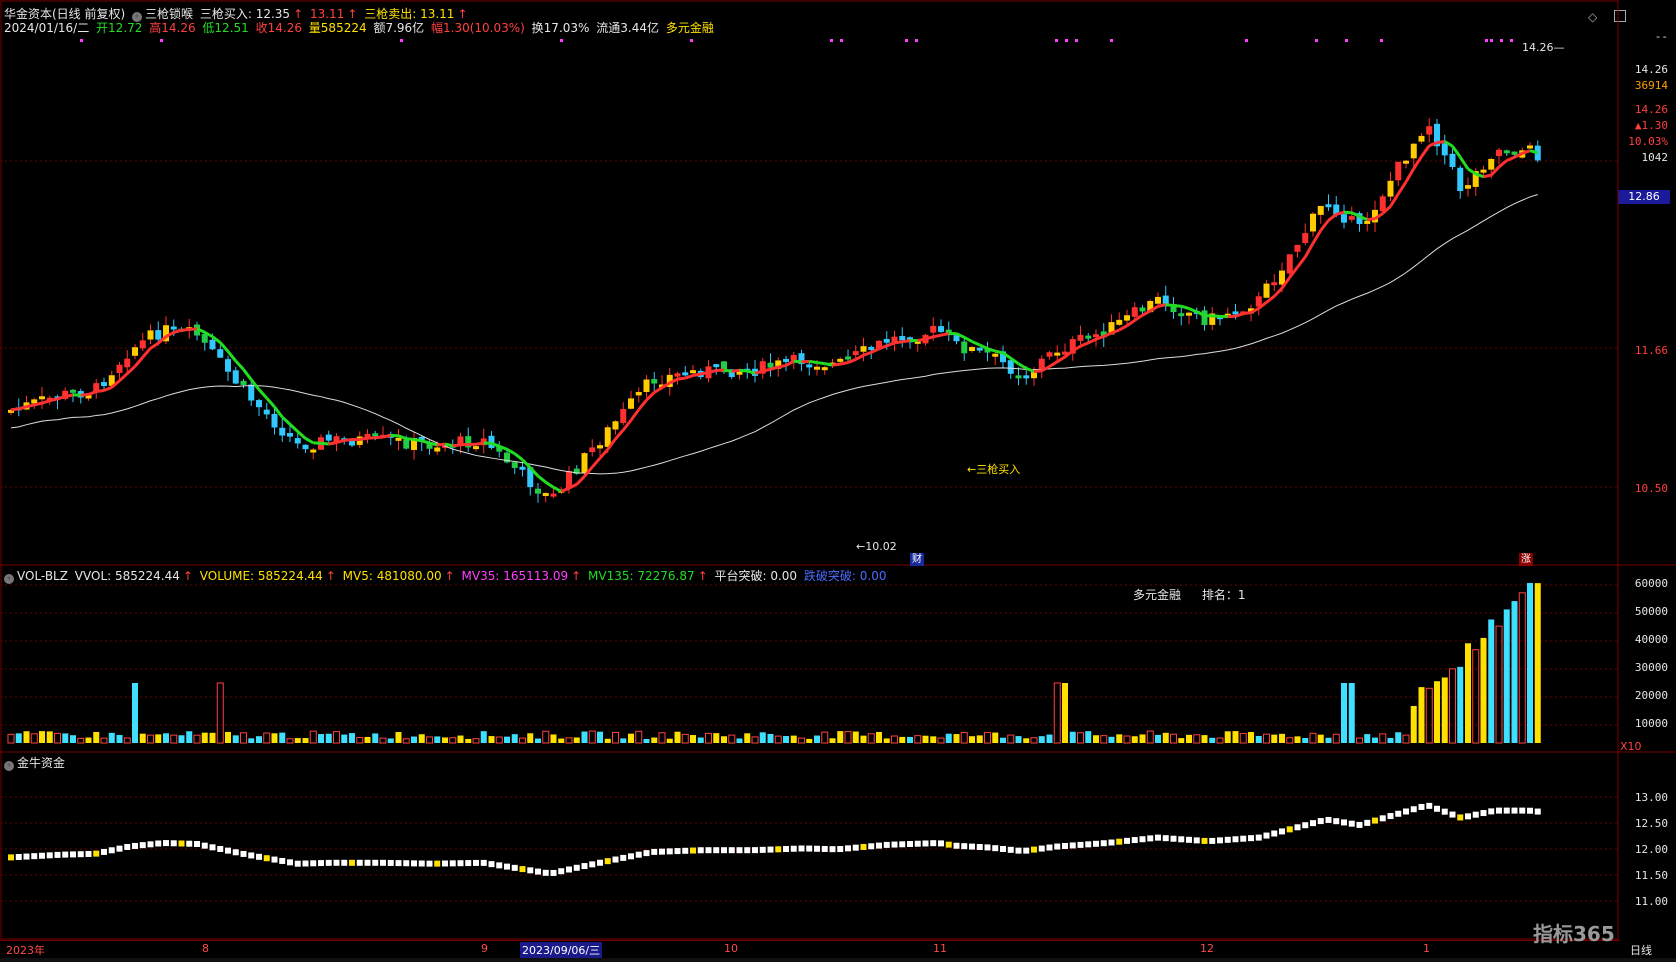 The width and height of the screenshot is (1676, 962). What do you see at coordinates (25, 950) in the screenshot?
I see `date-2023: 2023年` at bounding box center [25, 950].